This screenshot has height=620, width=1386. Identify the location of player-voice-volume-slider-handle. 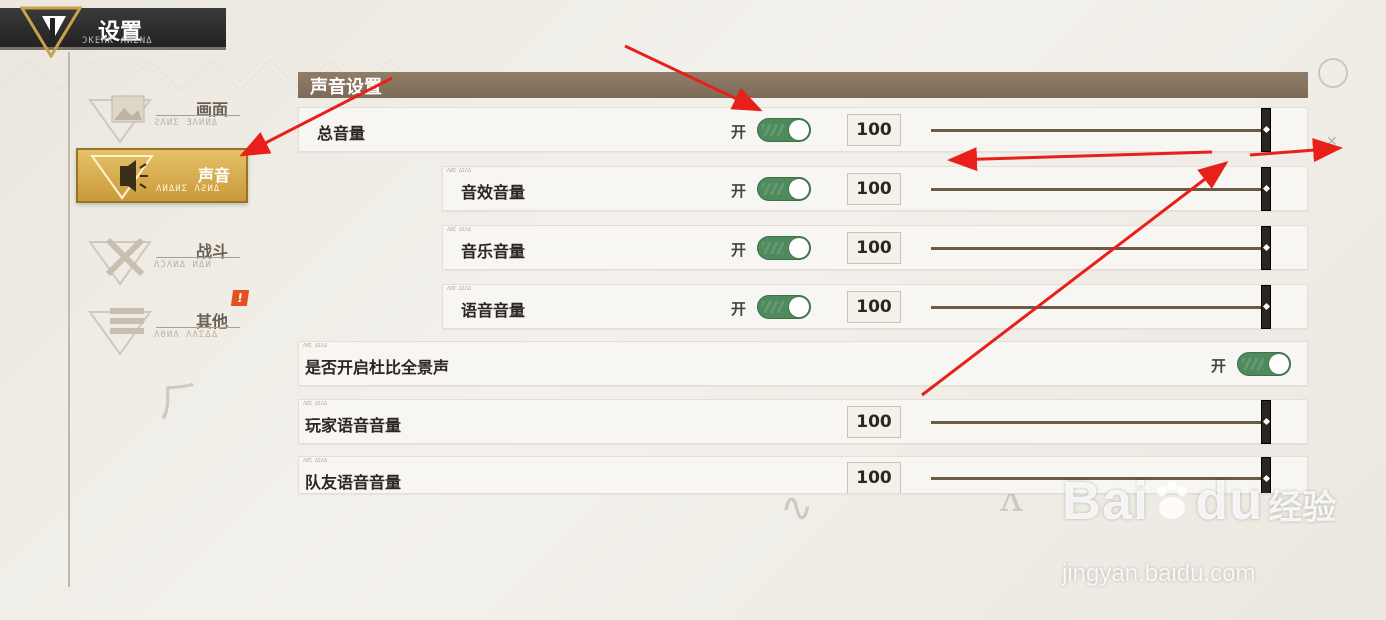
(1266, 422).